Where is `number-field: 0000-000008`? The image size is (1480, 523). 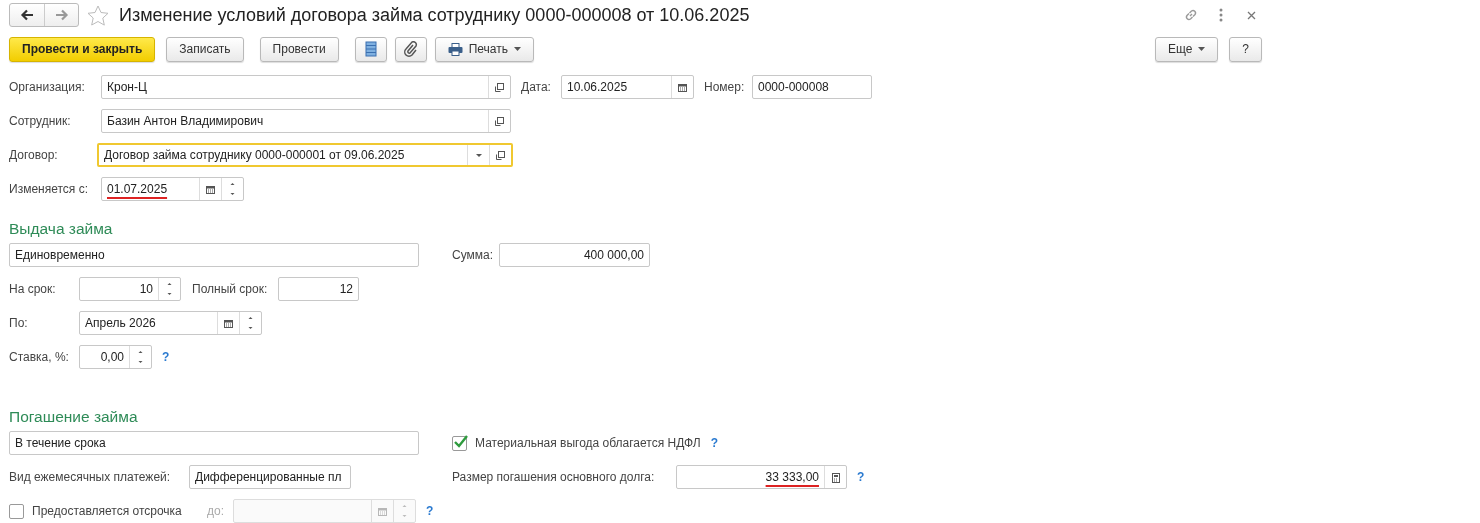 number-field: 0000-000008 is located at coordinates (812, 87).